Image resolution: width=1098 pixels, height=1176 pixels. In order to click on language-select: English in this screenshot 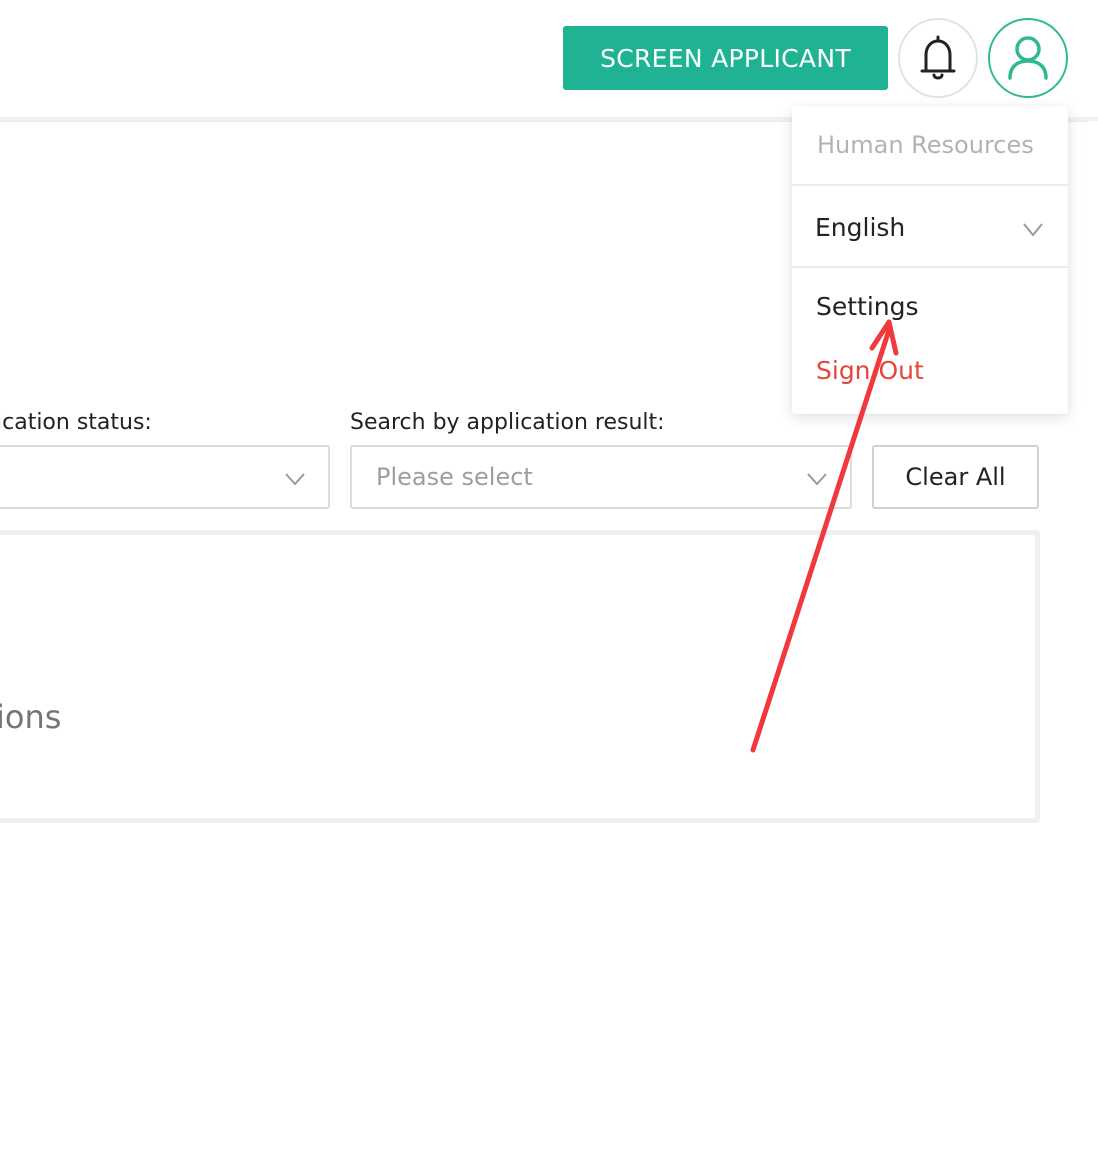, I will do `click(930, 228)`.